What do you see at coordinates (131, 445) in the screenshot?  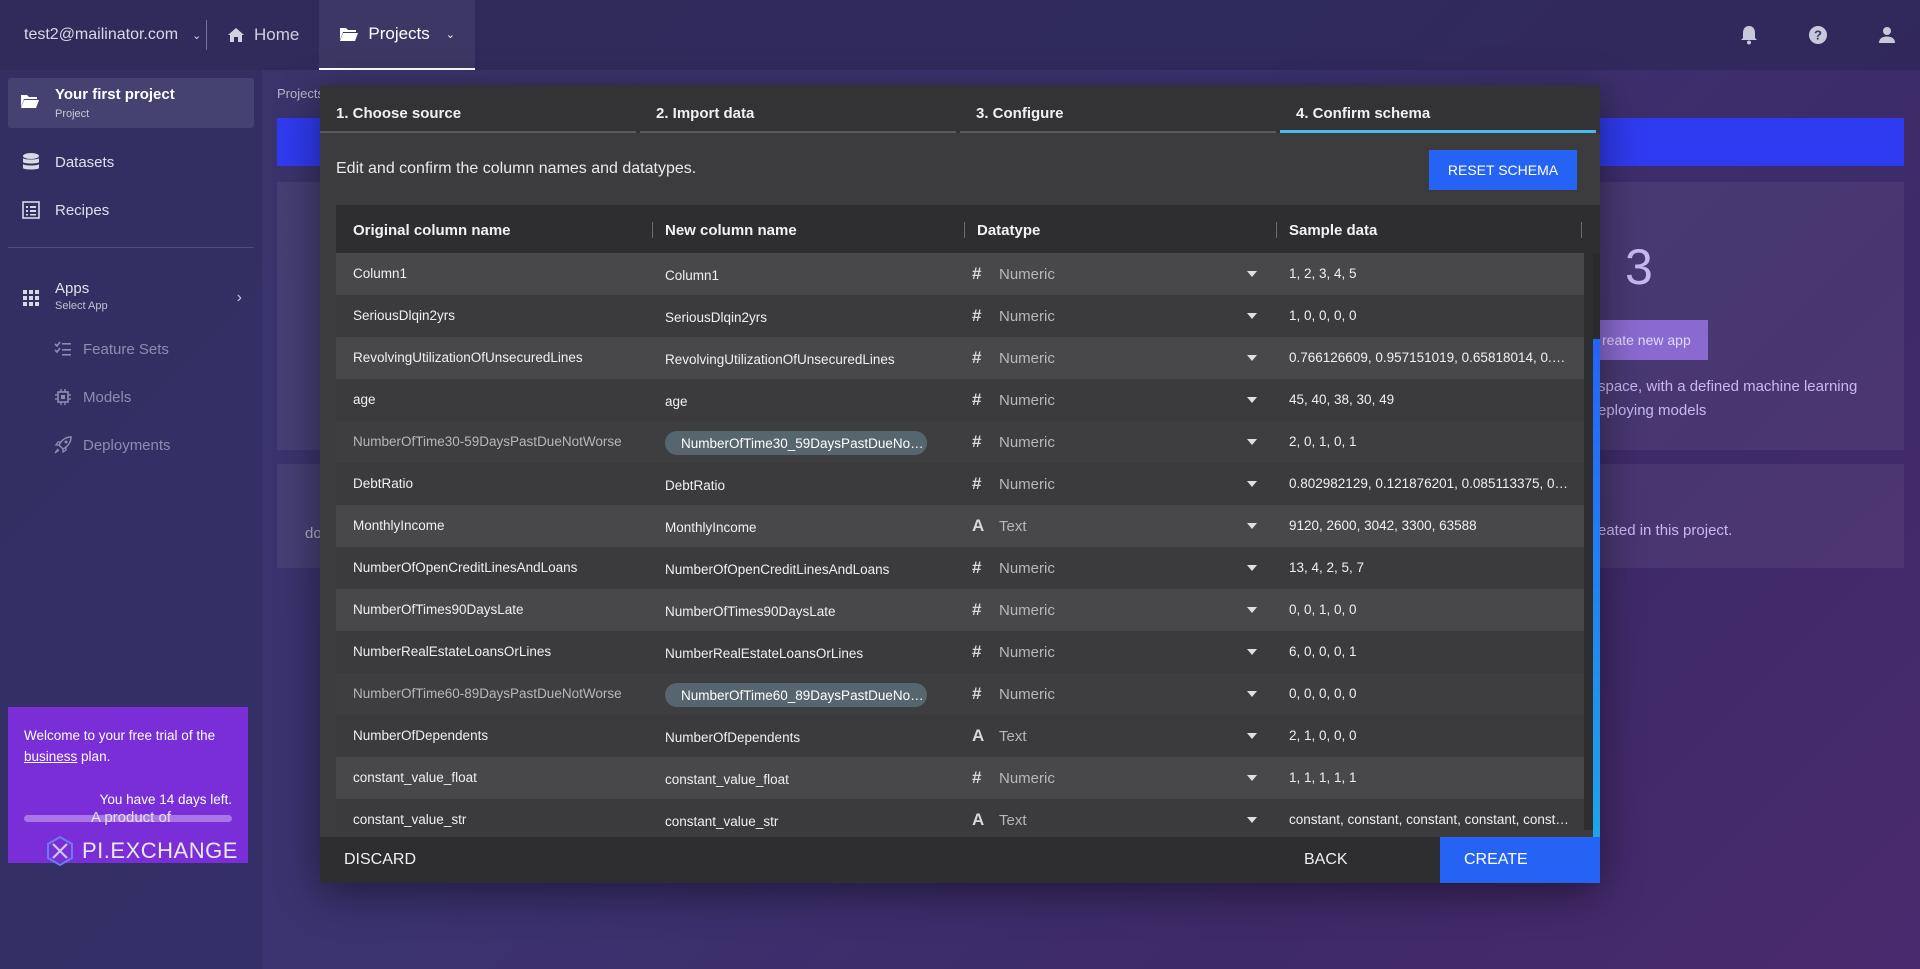 I see `sidebar-item-deployments: Deployments` at bounding box center [131, 445].